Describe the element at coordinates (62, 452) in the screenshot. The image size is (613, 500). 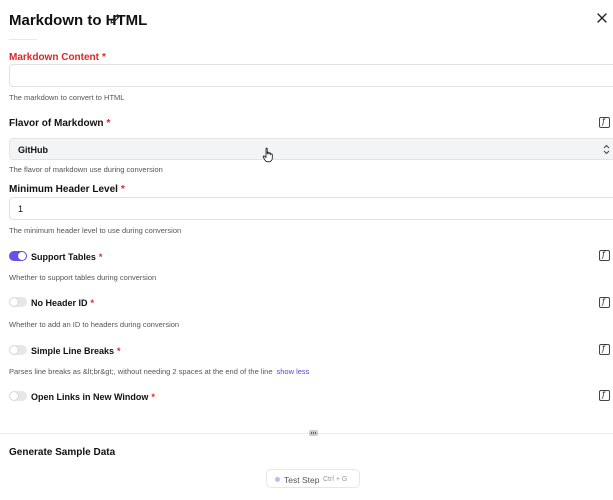
I see `generate-sample-data-title: Generate Sample Data` at that location.